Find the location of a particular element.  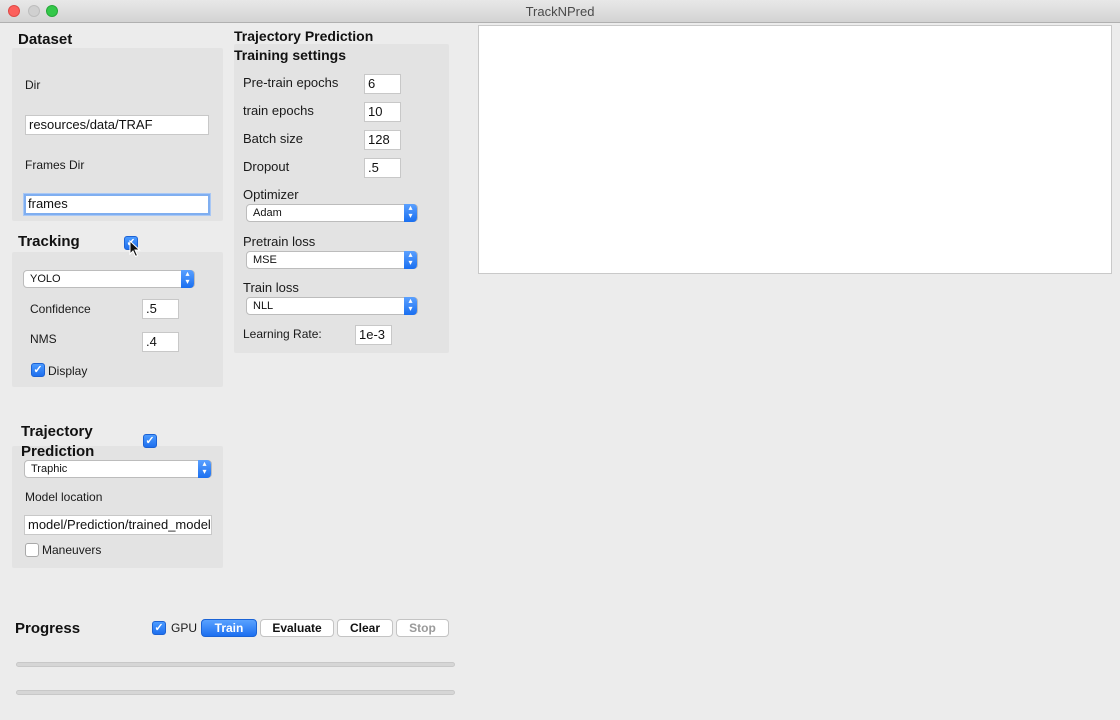

gpu-label: GPU is located at coordinates (184, 628).